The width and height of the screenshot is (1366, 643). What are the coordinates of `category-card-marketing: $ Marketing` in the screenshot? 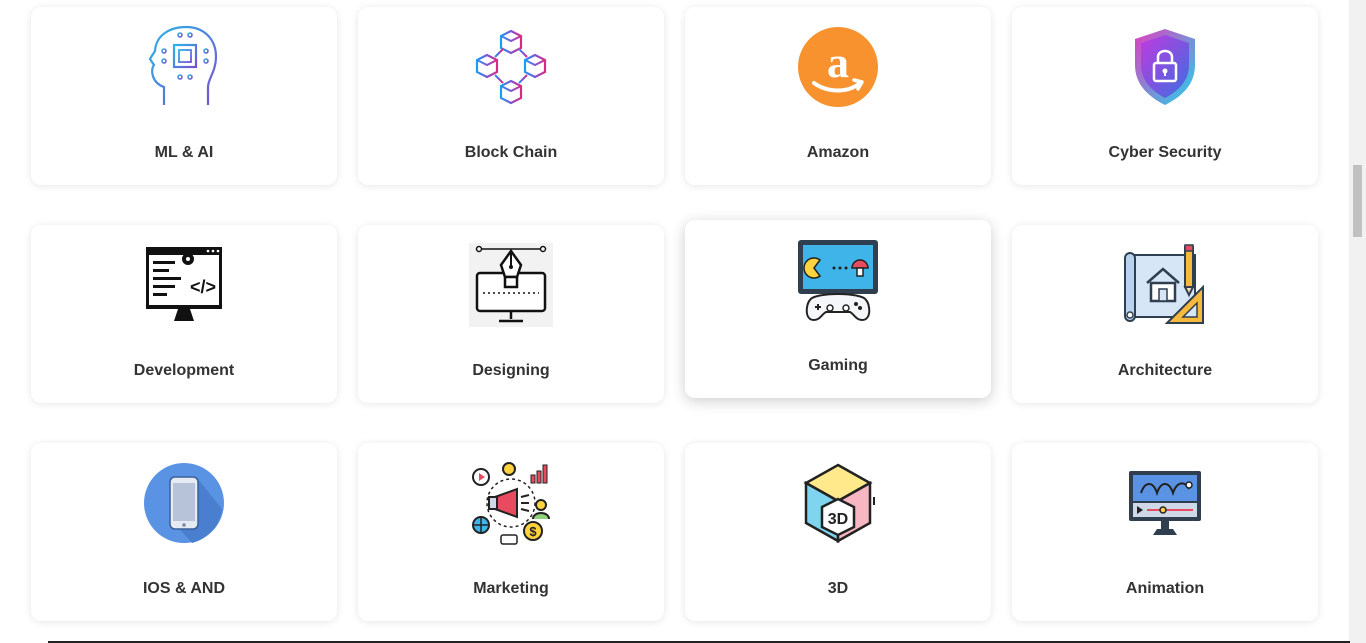 It's located at (511, 532).